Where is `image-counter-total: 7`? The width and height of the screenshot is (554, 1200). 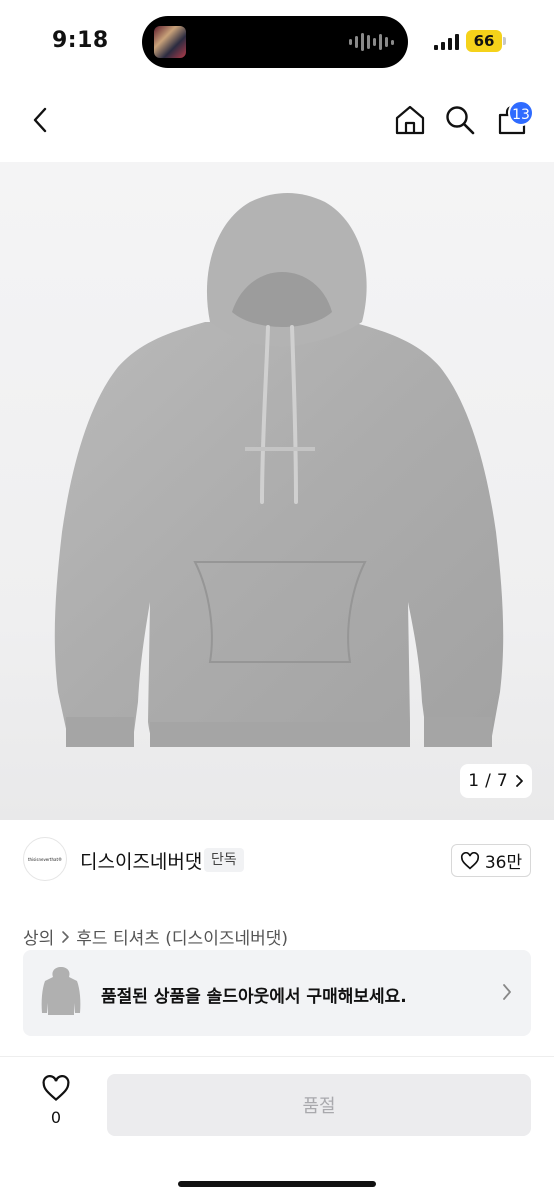 image-counter-total: 7 is located at coordinates (502, 781).